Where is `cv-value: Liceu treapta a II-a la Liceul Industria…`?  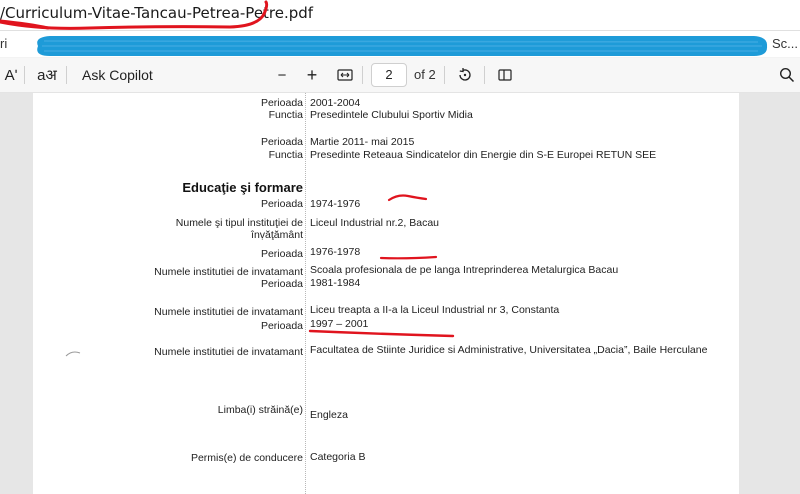 cv-value: Liceu treapta a II-a la Liceul Industria… is located at coordinates (435, 310).